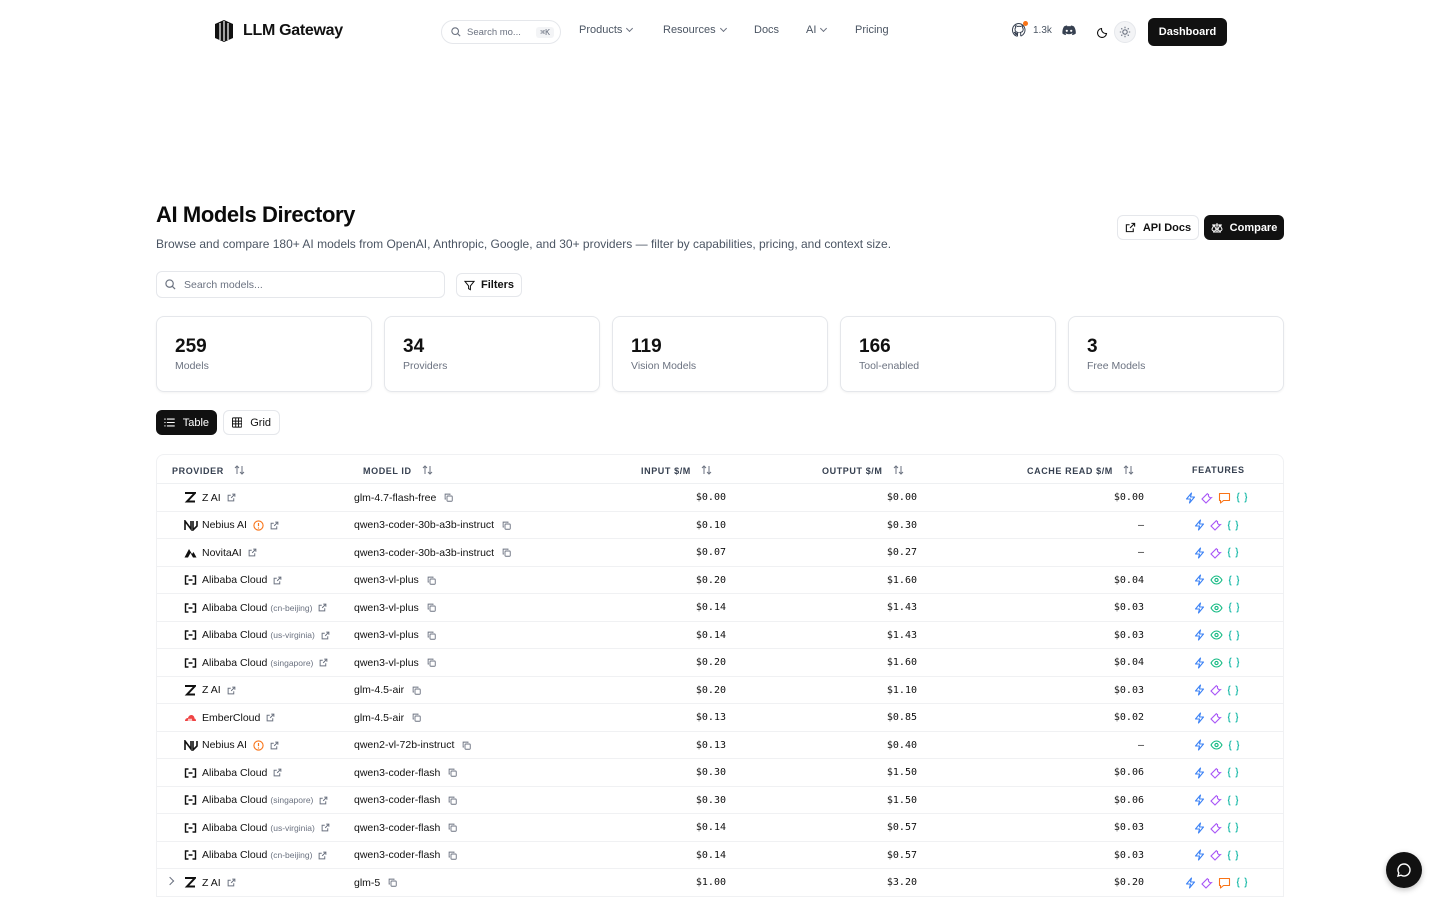 The width and height of the screenshot is (1440, 900). Describe the element at coordinates (231, 718) in the screenshot. I see `provider-name: EmberCloud` at that location.